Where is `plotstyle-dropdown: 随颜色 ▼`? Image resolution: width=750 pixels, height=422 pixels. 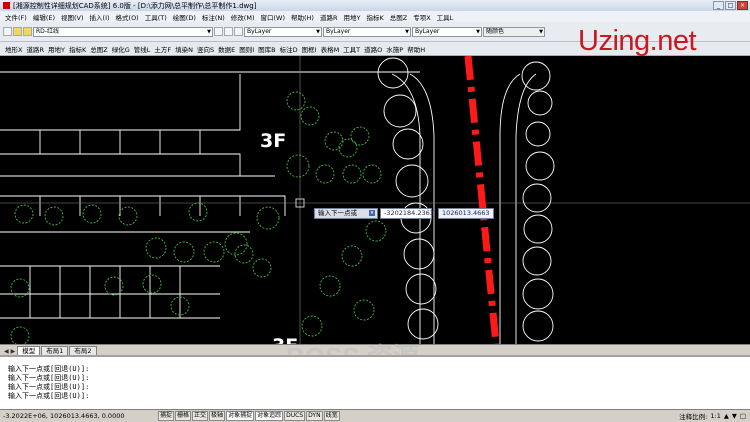
plotstyle-dropdown: 随颜色 ▼ is located at coordinates (514, 31).